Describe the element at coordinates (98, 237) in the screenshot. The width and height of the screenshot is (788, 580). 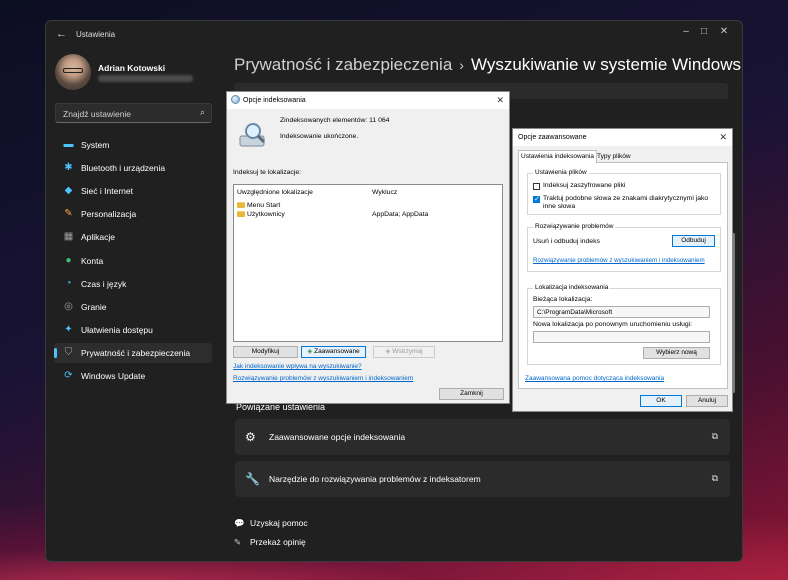
I see `sidebar-item-label: Aplikacje` at that location.